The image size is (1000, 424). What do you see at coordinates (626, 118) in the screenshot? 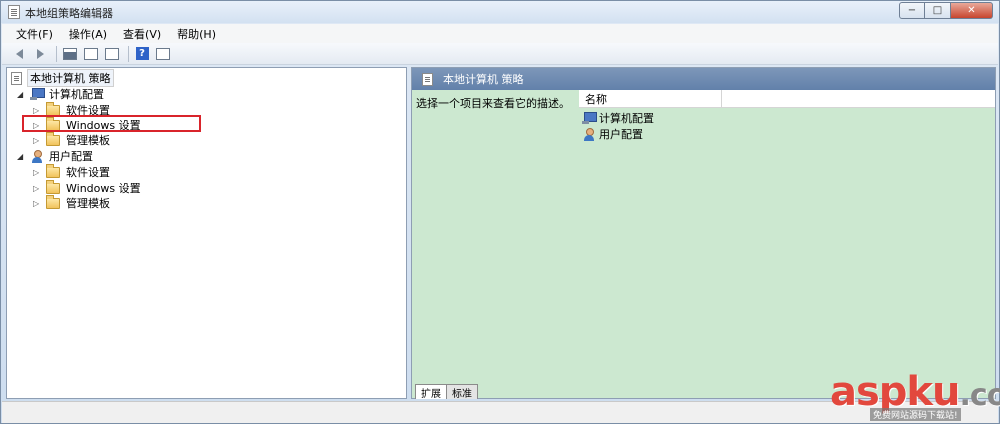
I see `list-item-label: 计算机配置` at bounding box center [626, 118].